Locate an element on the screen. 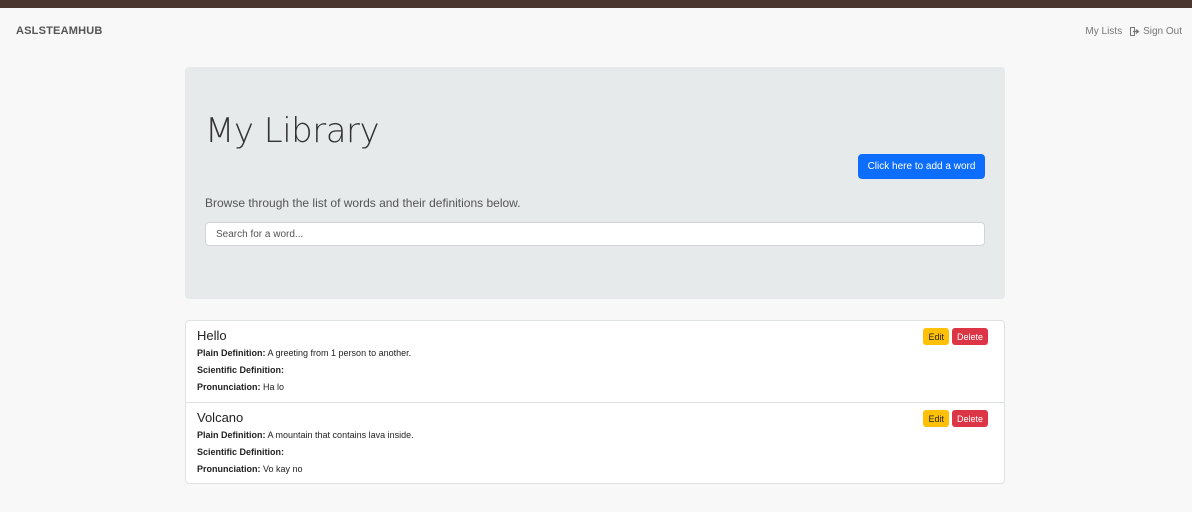 Image resolution: width=1192 pixels, height=512 pixels. brand-logo: ASLSTEAMHUB is located at coordinates (59, 31).